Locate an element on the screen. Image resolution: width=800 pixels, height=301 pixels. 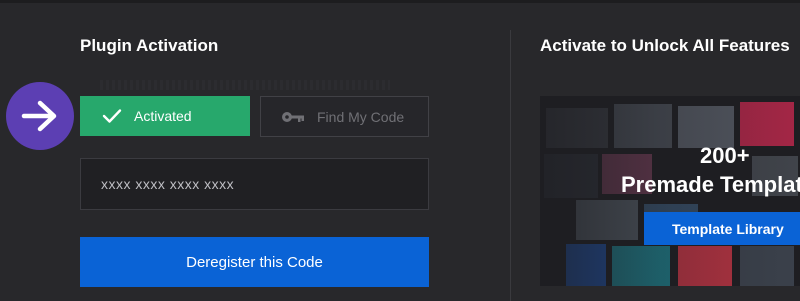
check-icon is located at coordinates (112, 116).